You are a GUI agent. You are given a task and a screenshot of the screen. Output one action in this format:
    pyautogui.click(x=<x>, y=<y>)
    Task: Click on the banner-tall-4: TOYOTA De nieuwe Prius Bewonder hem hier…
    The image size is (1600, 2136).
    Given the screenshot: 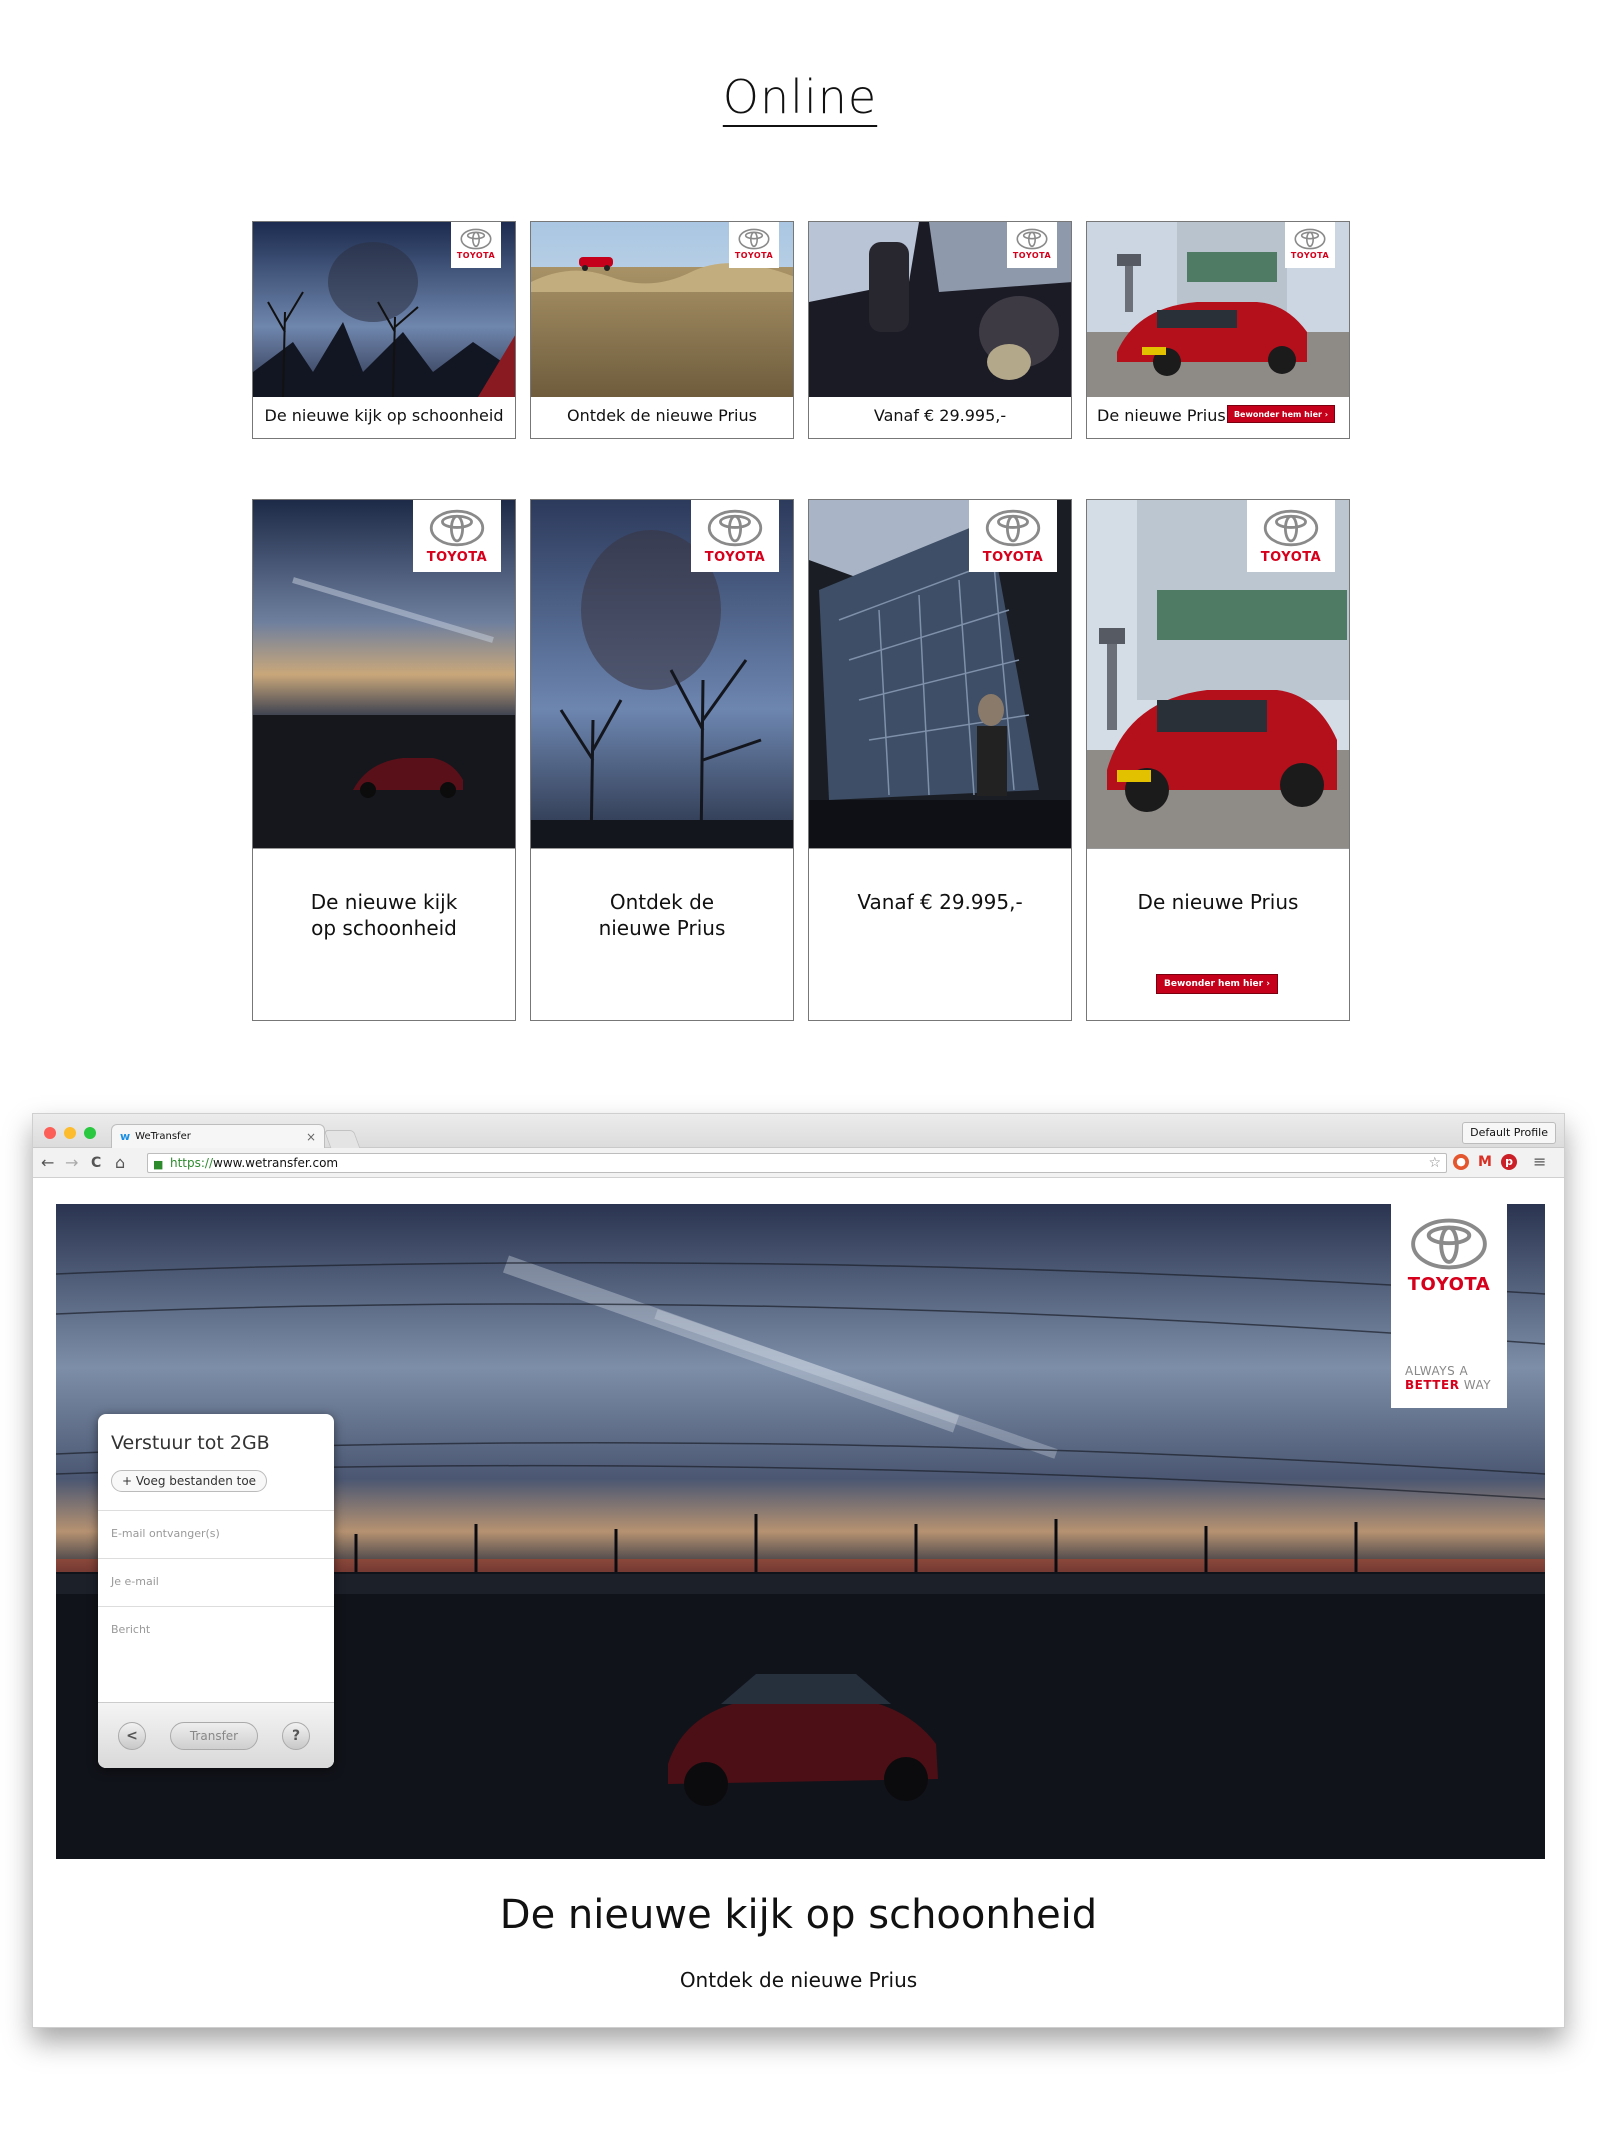 What is the action you would take?
    pyautogui.click(x=1218, y=760)
    